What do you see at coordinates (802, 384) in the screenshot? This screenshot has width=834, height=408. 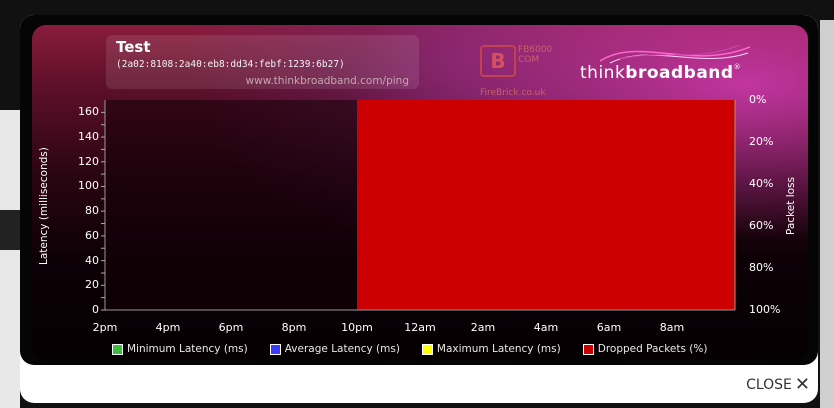 I see `close-icon: ✕` at bounding box center [802, 384].